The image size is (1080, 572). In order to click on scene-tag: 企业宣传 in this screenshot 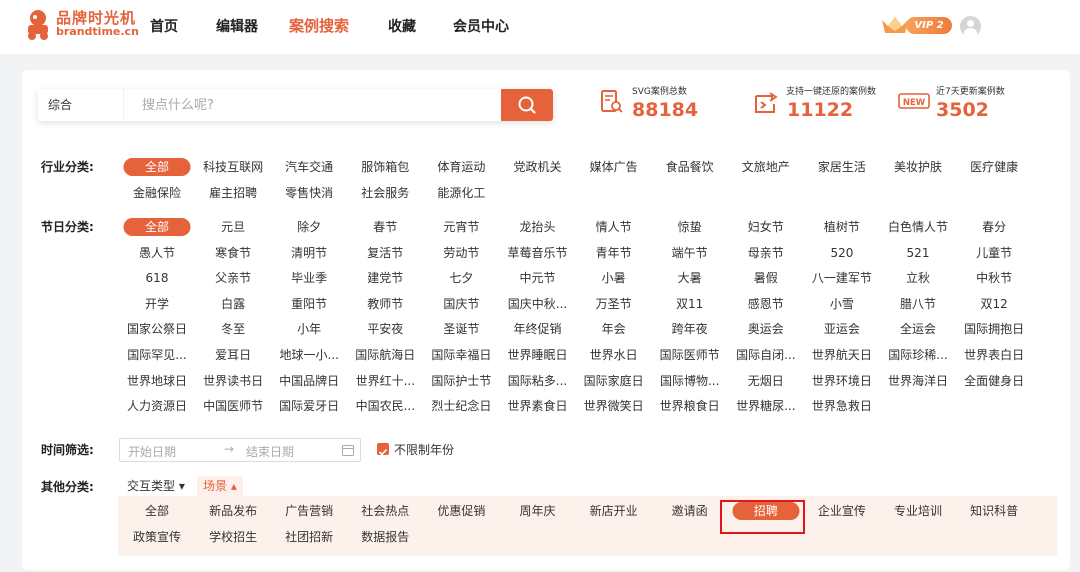, I will do `click(842, 511)`.